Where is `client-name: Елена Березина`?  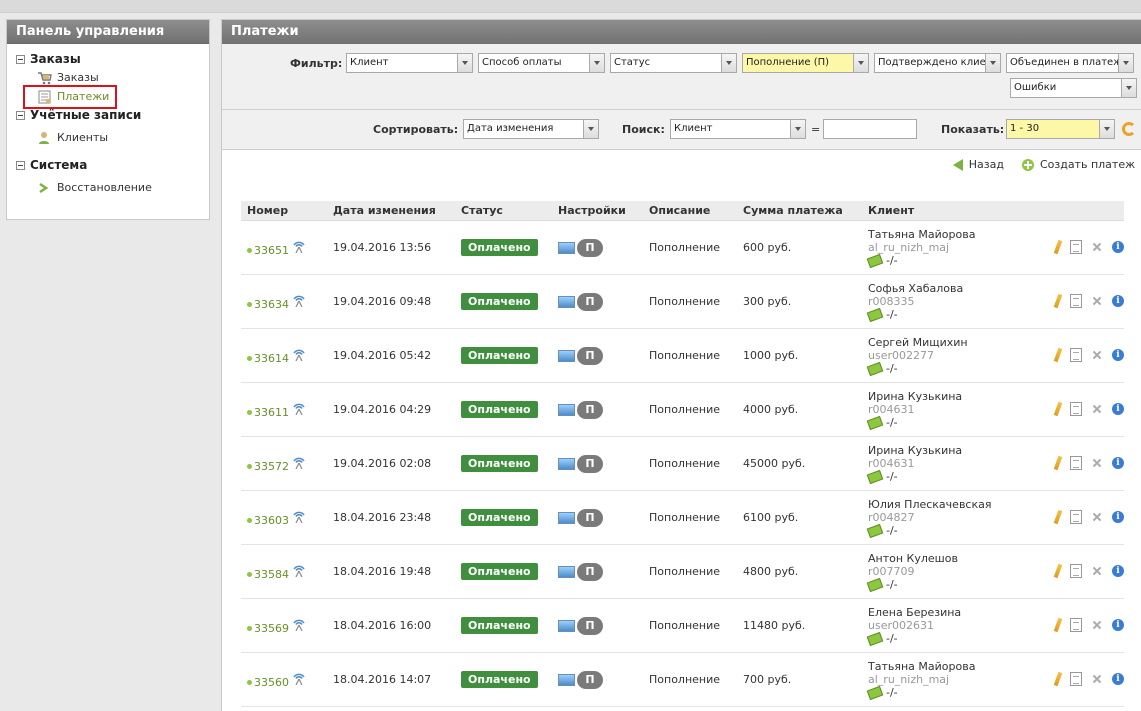
client-name: Елена Березина is located at coordinates (955, 612).